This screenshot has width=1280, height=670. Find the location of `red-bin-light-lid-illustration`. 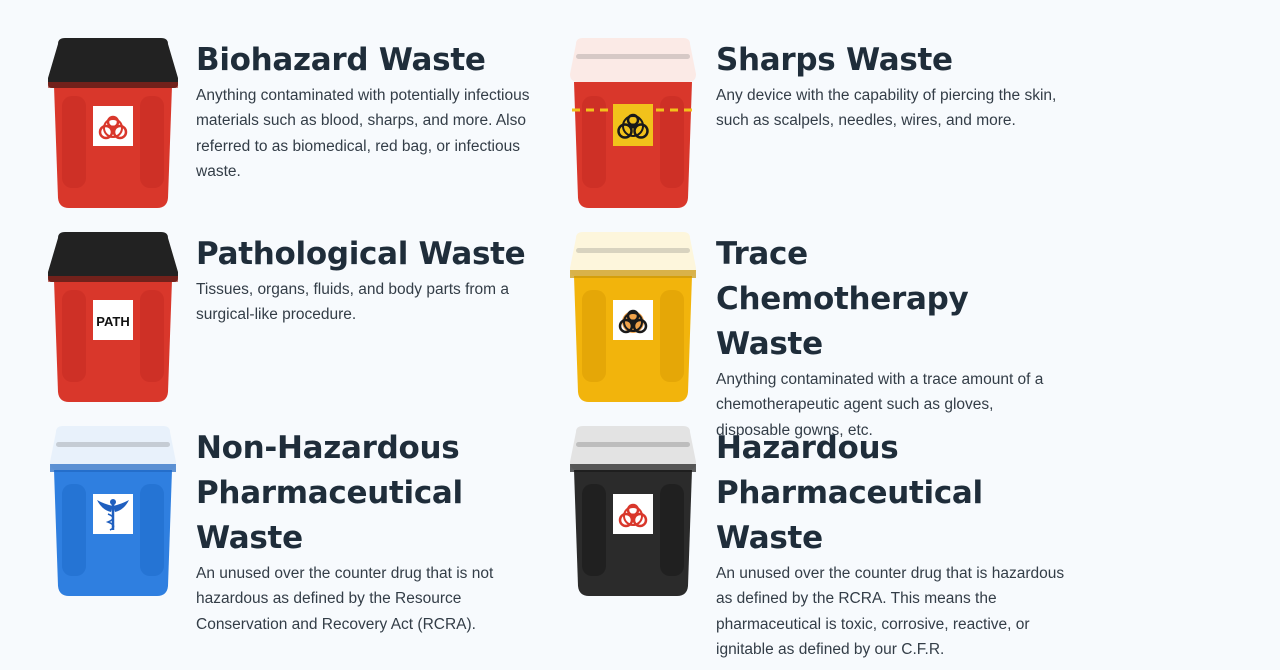

red-bin-light-lid-illustration is located at coordinates (633, 124).